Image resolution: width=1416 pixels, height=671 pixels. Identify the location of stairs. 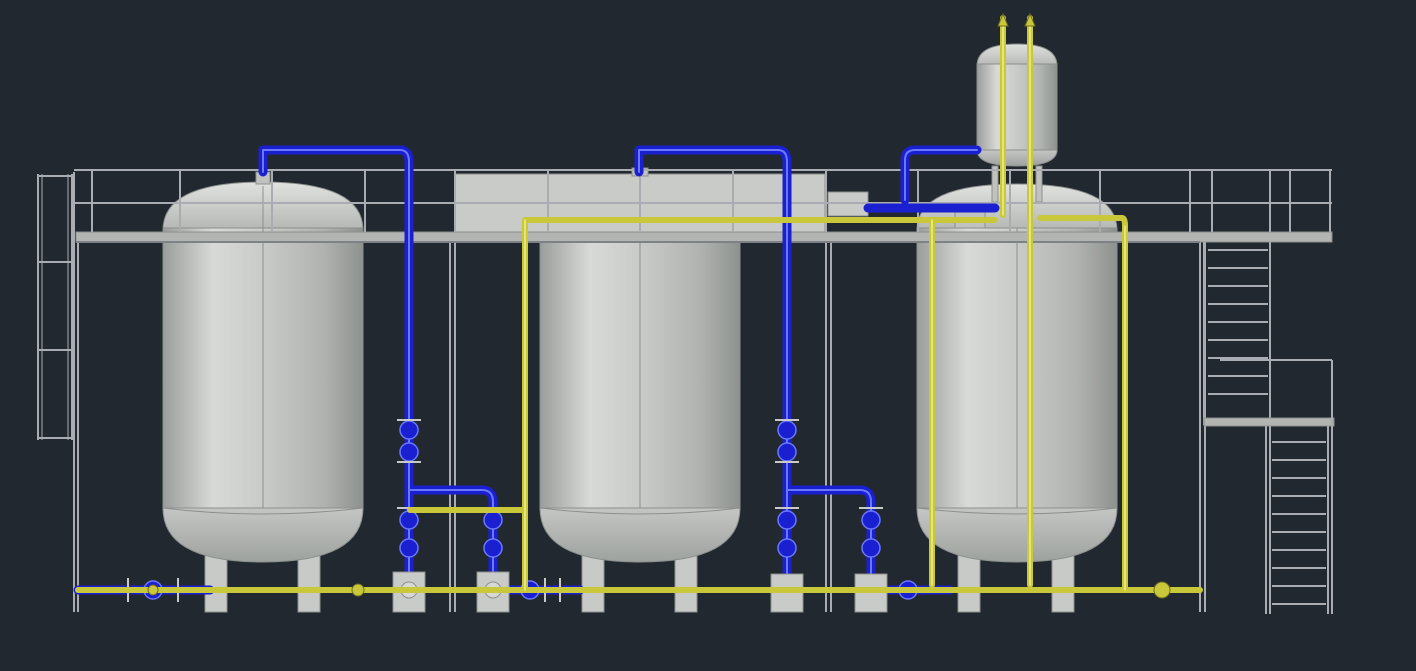
(1269, 428).